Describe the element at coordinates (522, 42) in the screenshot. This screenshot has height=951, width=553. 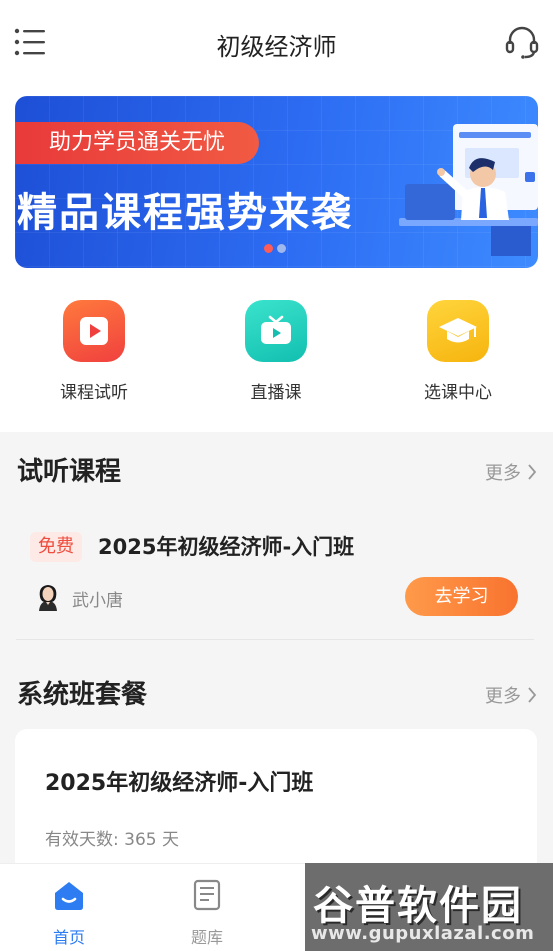
I see `customer-service-headset-icon` at that location.